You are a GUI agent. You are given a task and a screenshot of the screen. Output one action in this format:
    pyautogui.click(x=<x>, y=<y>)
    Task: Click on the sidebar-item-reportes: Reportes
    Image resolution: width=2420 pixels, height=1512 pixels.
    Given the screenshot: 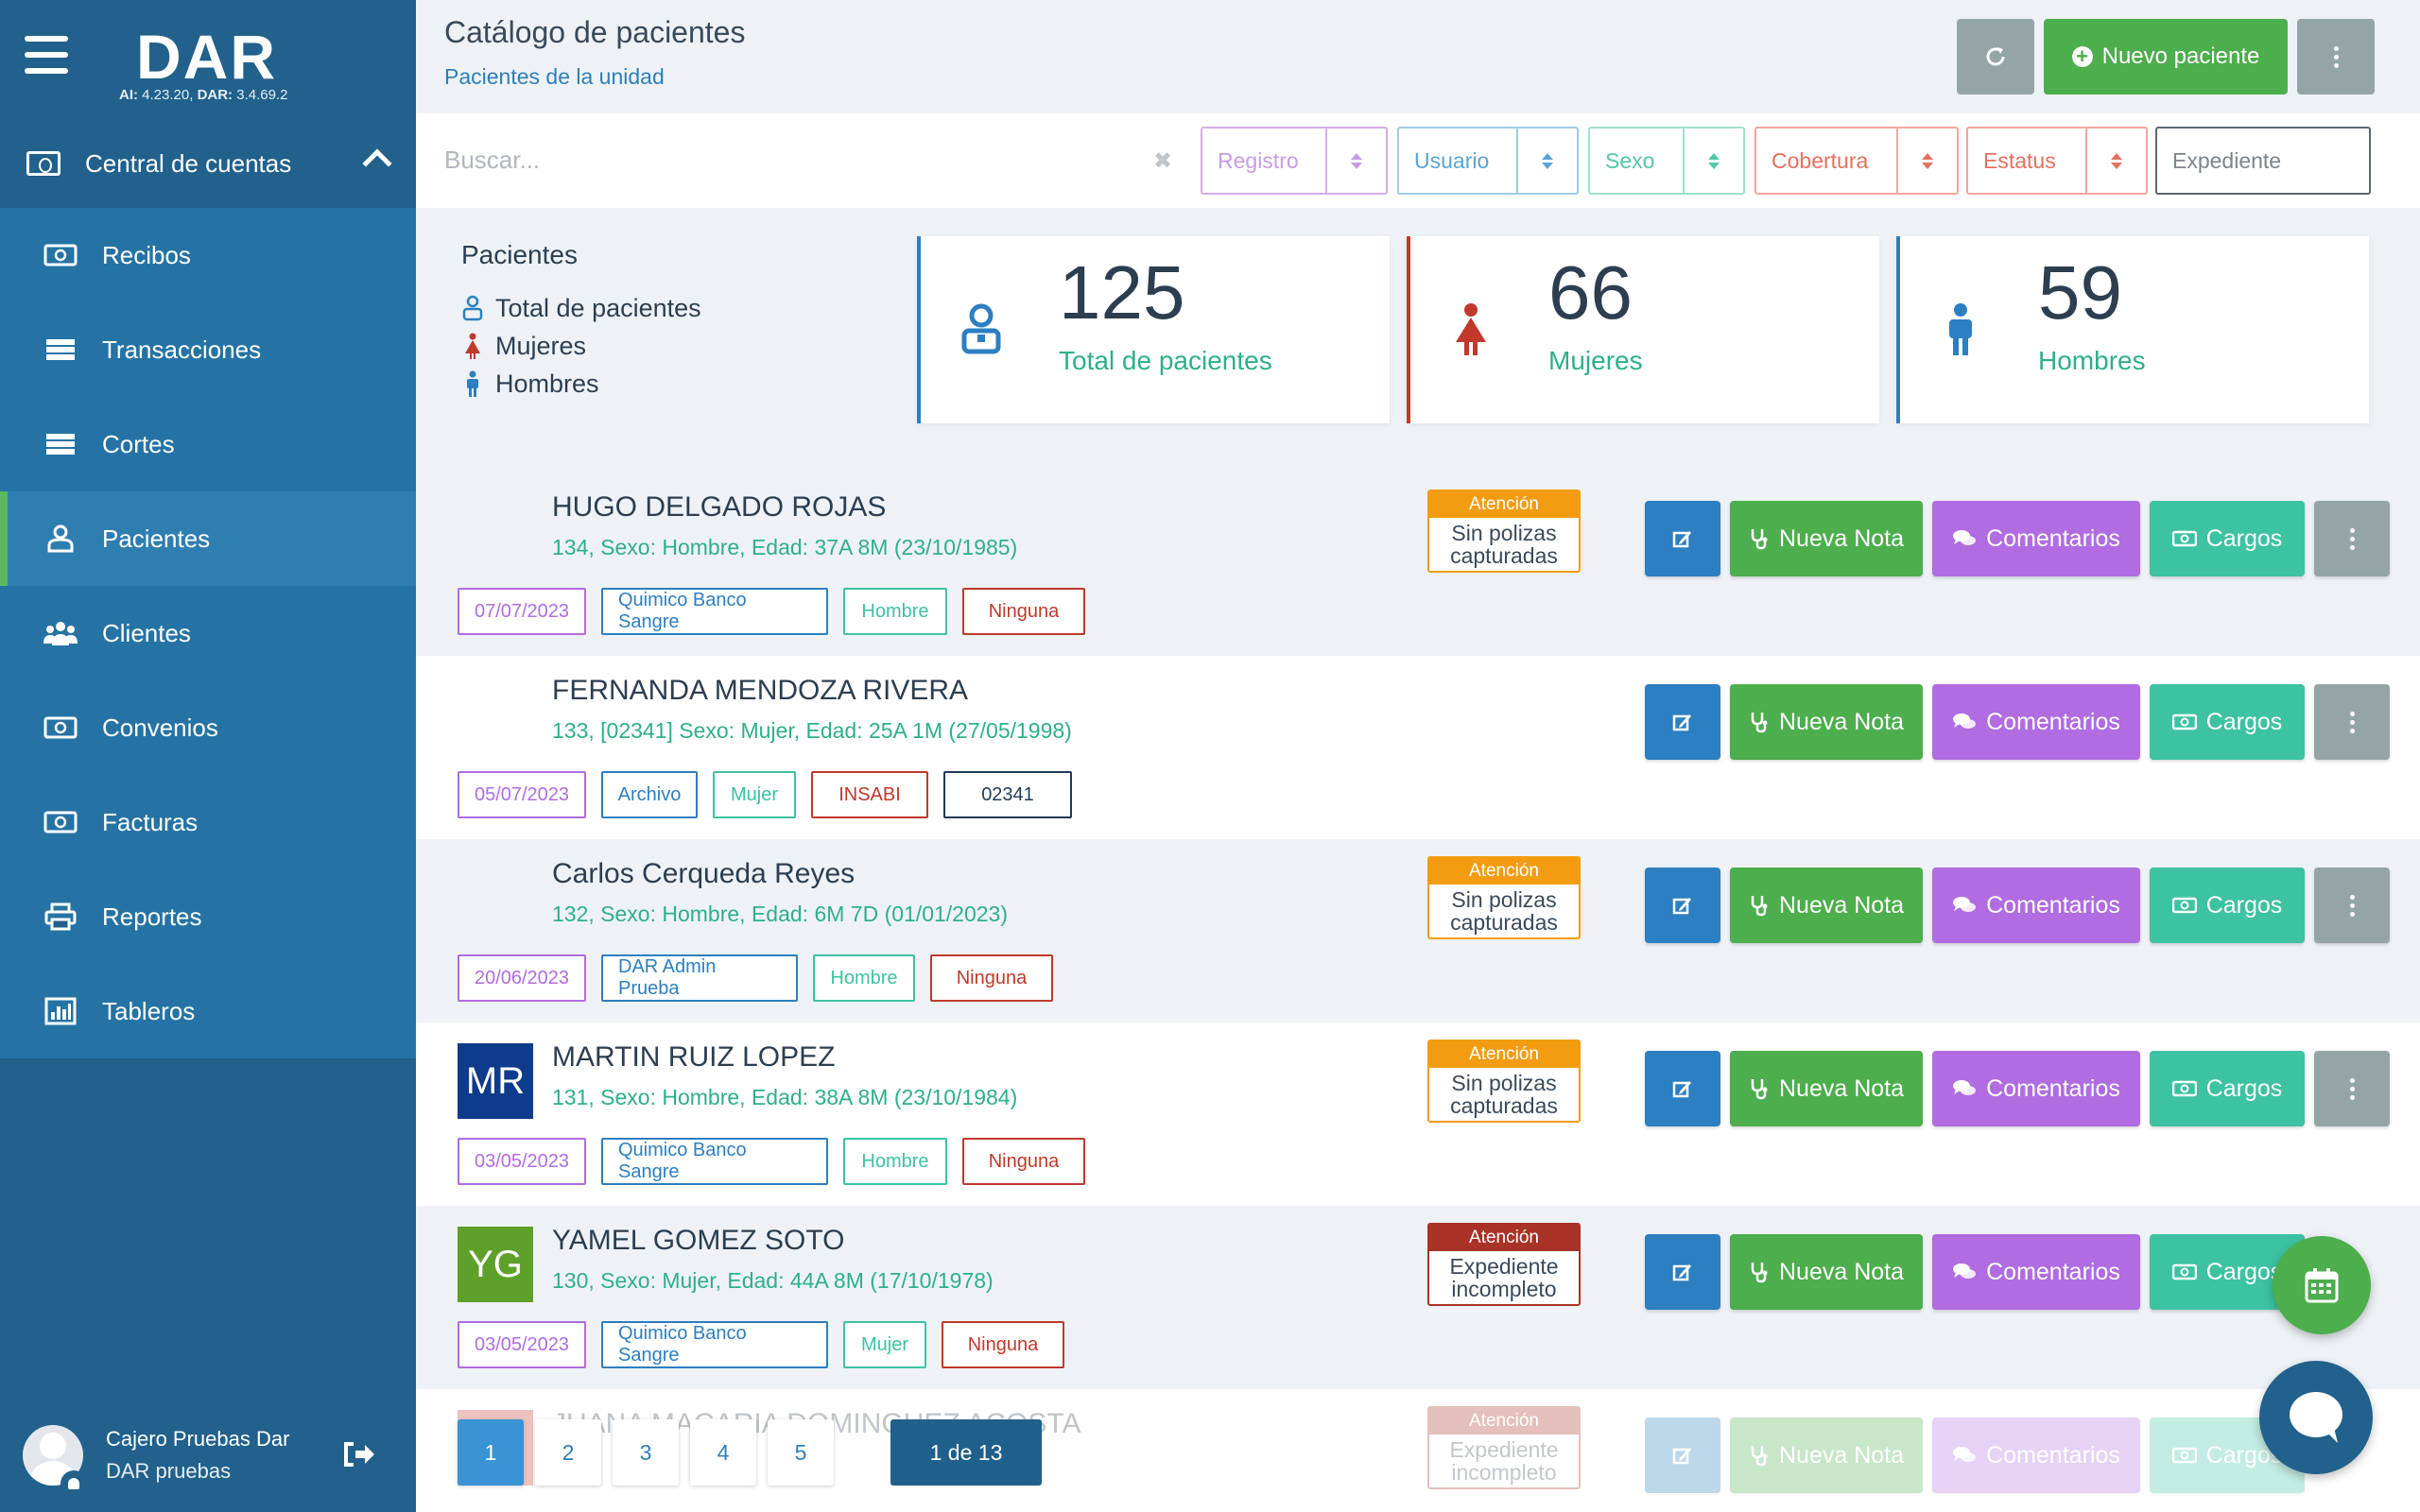 What is the action you would take?
    pyautogui.click(x=208, y=916)
    